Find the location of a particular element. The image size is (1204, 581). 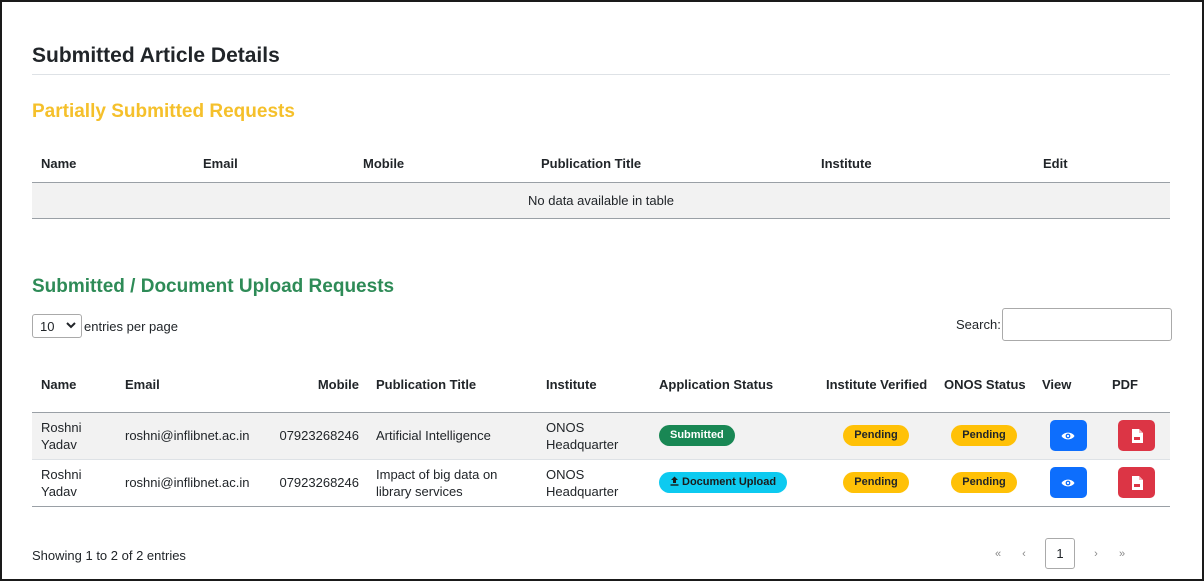

cell-application-status: Submitted is located at coordinates (733, 436).